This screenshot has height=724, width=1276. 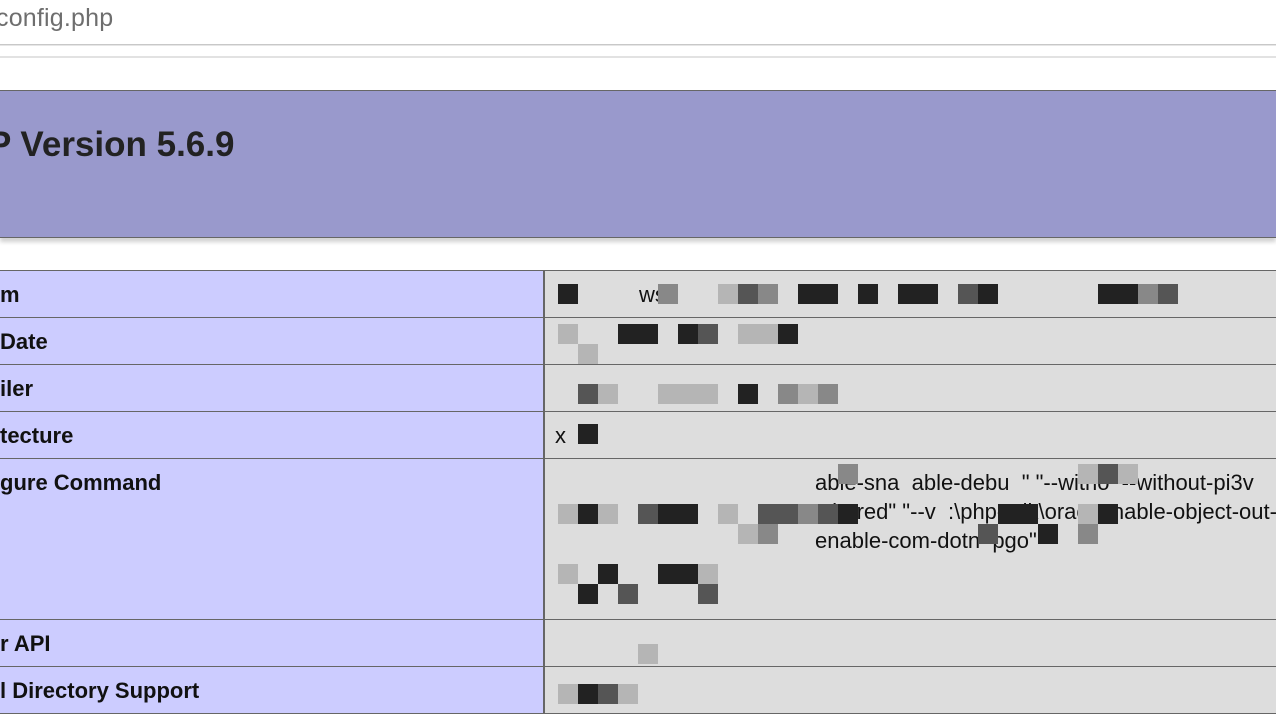 What do you see at coordinates (24, 341) in the screenshot?
I see `row-label: Date` at bounding box center [24, 341].